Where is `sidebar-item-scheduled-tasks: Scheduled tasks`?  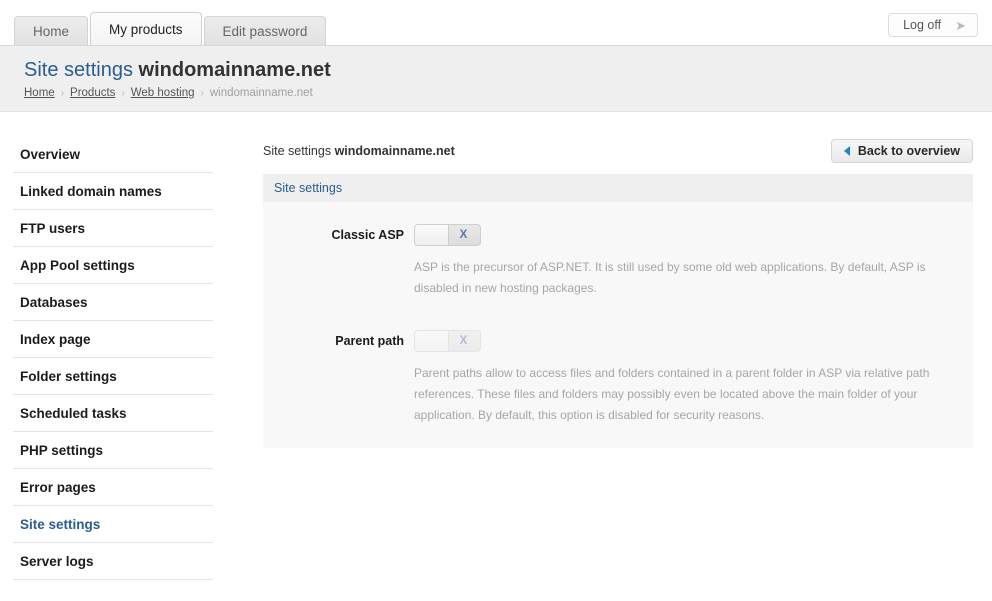
sidebar-item-scheduled-tasks: Scheduled tasks is located at coordinates (113, 413).